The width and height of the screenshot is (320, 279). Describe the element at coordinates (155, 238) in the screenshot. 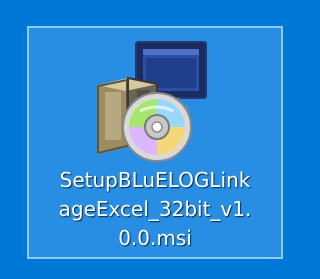

I see `file-name-line-3: 0.0.msi` at that location.